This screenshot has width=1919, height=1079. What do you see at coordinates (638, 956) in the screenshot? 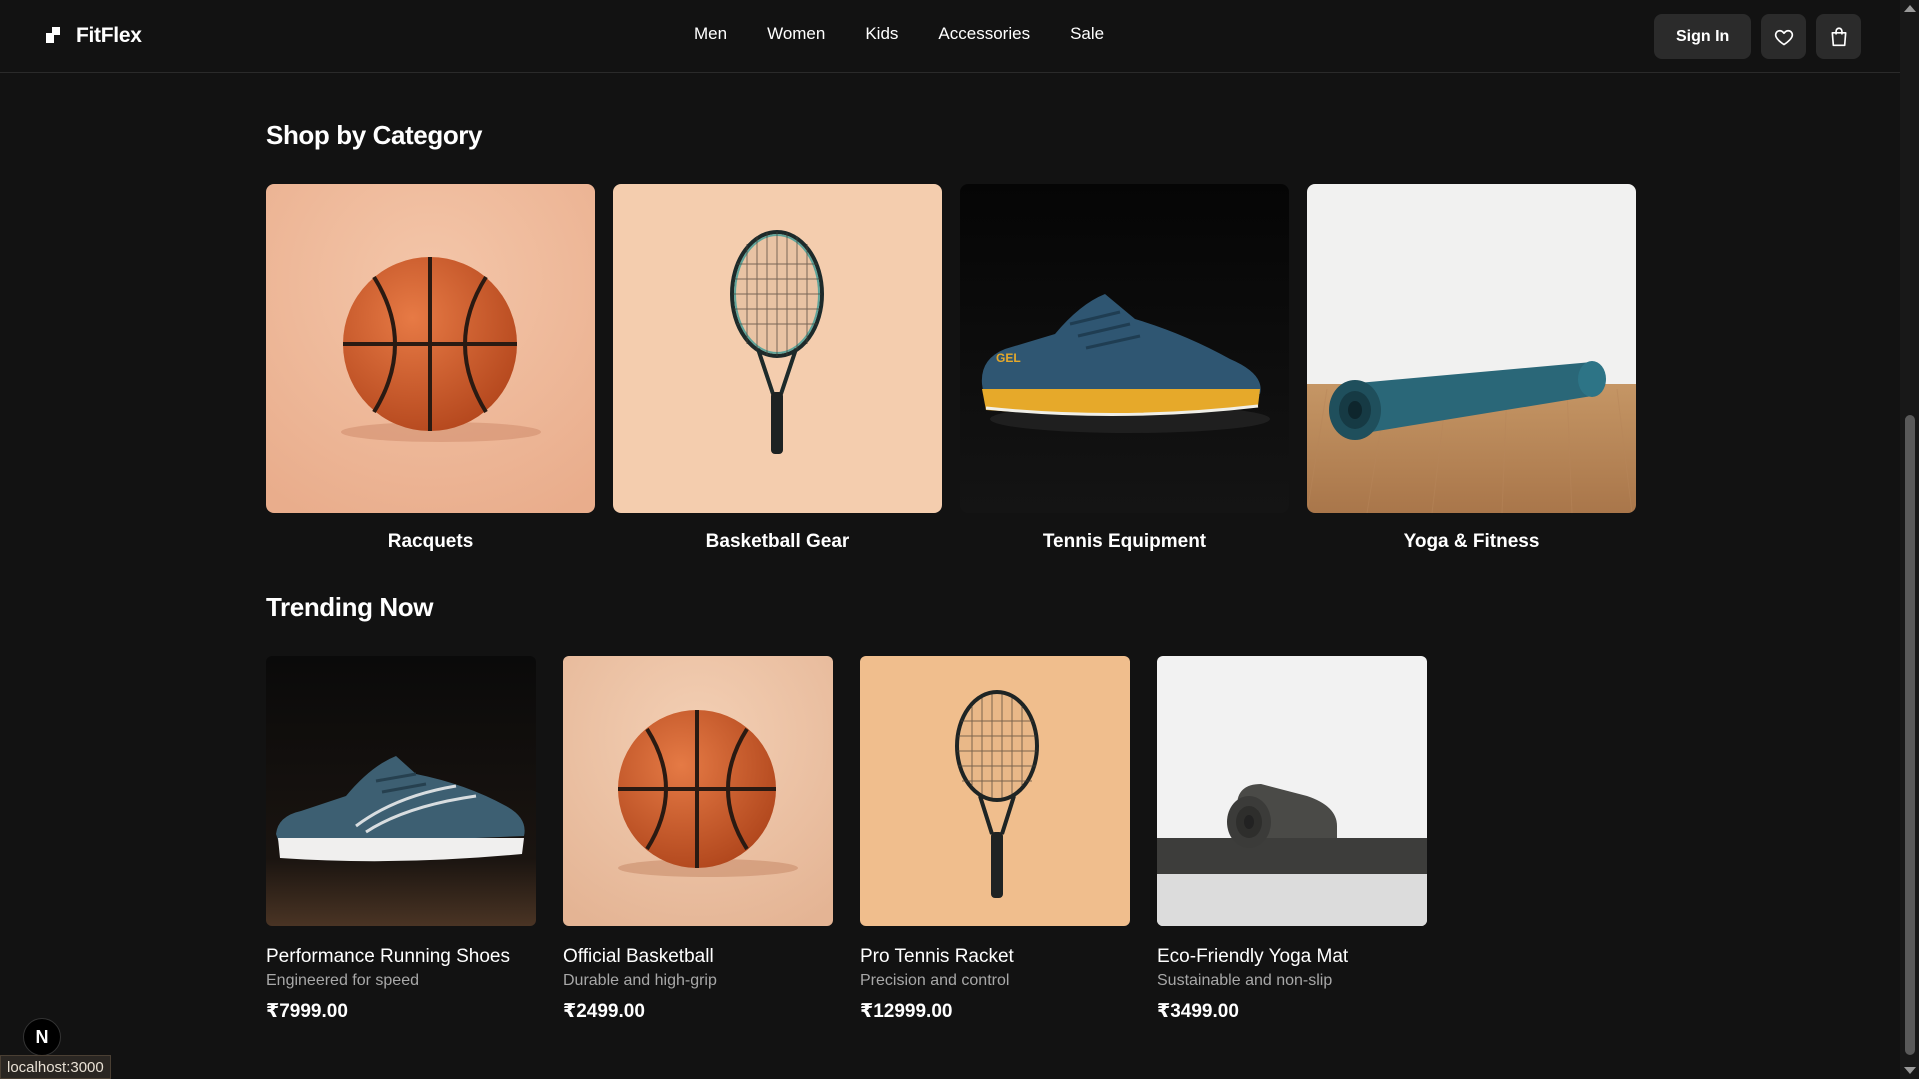
I see `product-name: Official Basketball` at bounding box center [638, 956].